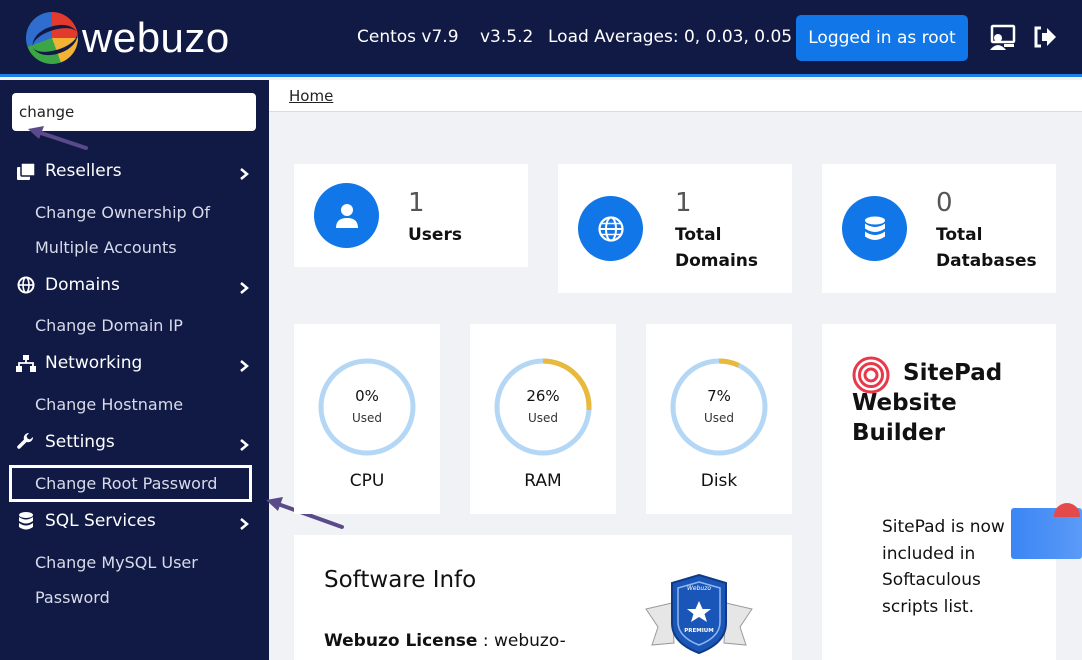  I want to click on gauge-percent: 0%, so click(367, 396).